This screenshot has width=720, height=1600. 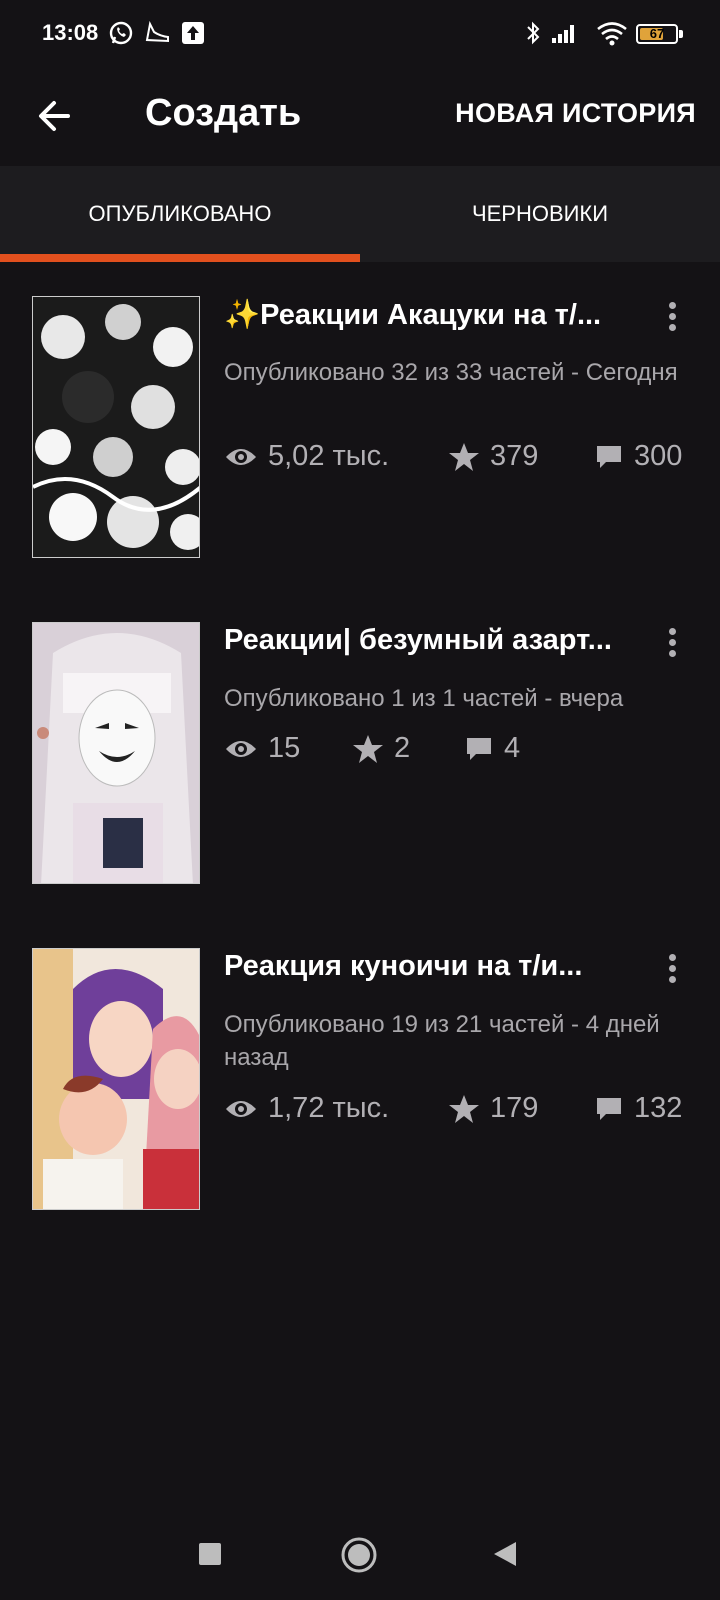 I want to click on comments-count: 4, so click(x=512, y=748).